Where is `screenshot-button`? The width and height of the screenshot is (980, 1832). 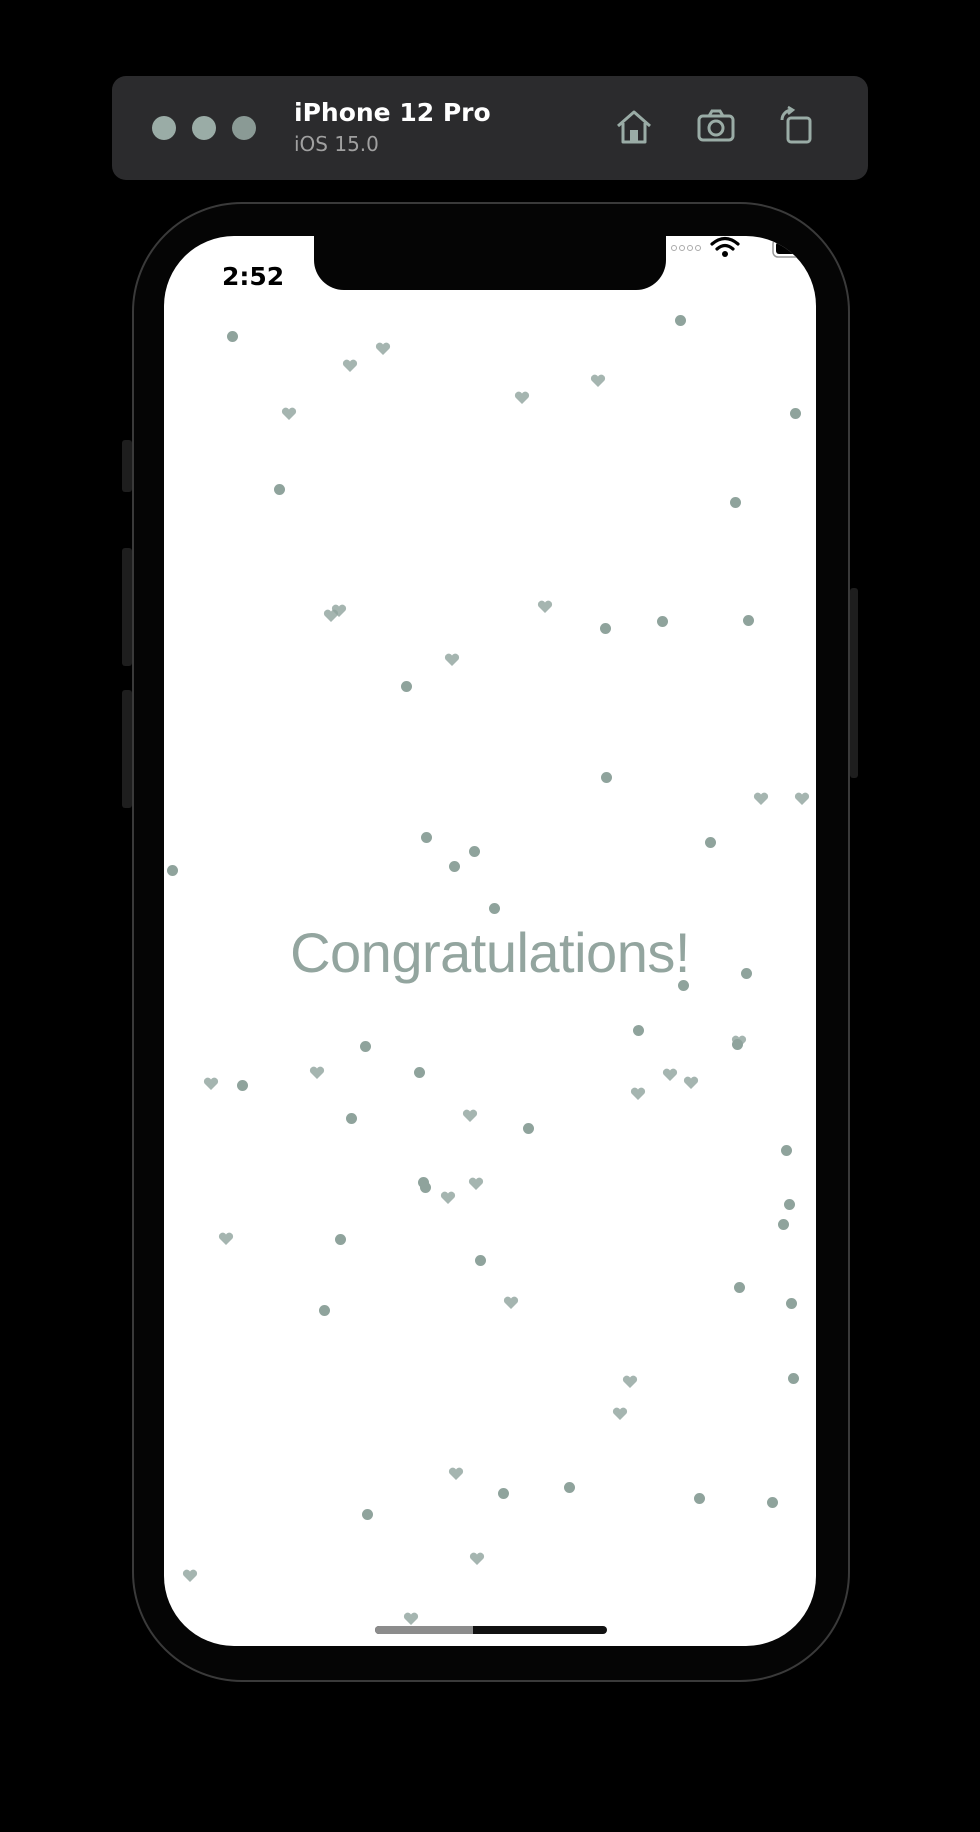
screenshot-button is located at coordinates (716, 126).